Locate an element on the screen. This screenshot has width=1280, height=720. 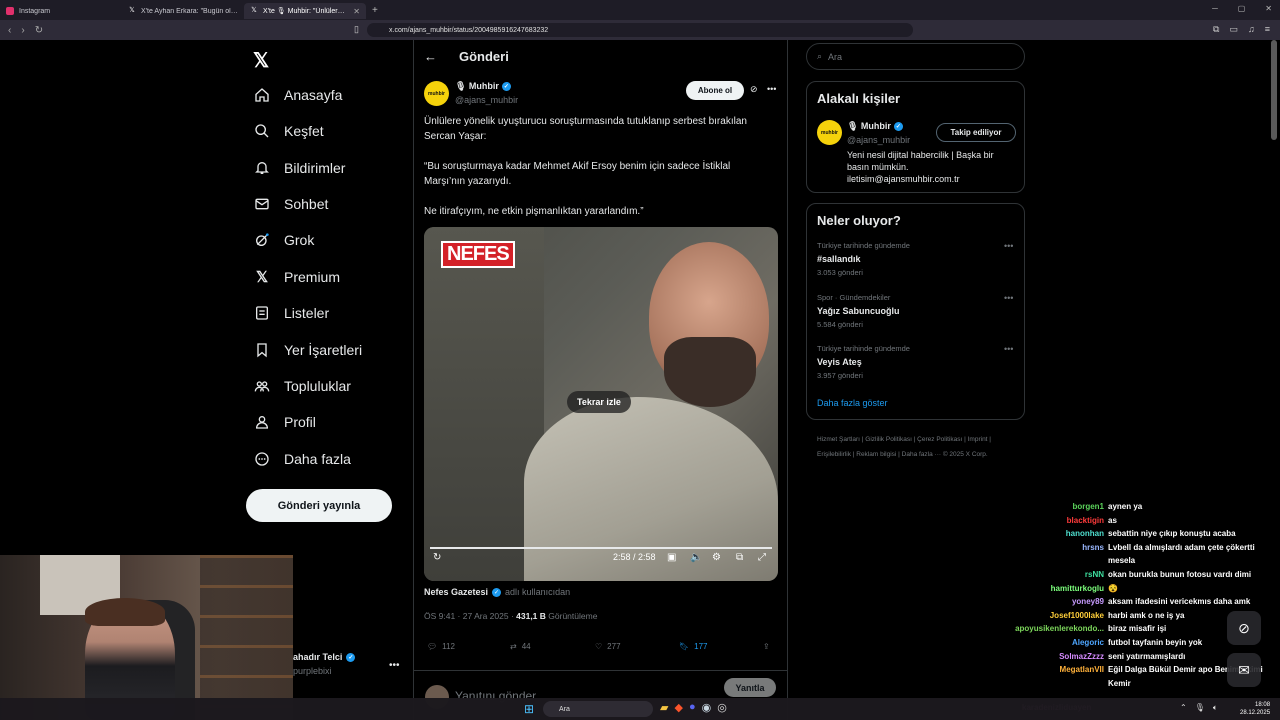
forward-arrow-icon: › is located at coordinates (22, 30).